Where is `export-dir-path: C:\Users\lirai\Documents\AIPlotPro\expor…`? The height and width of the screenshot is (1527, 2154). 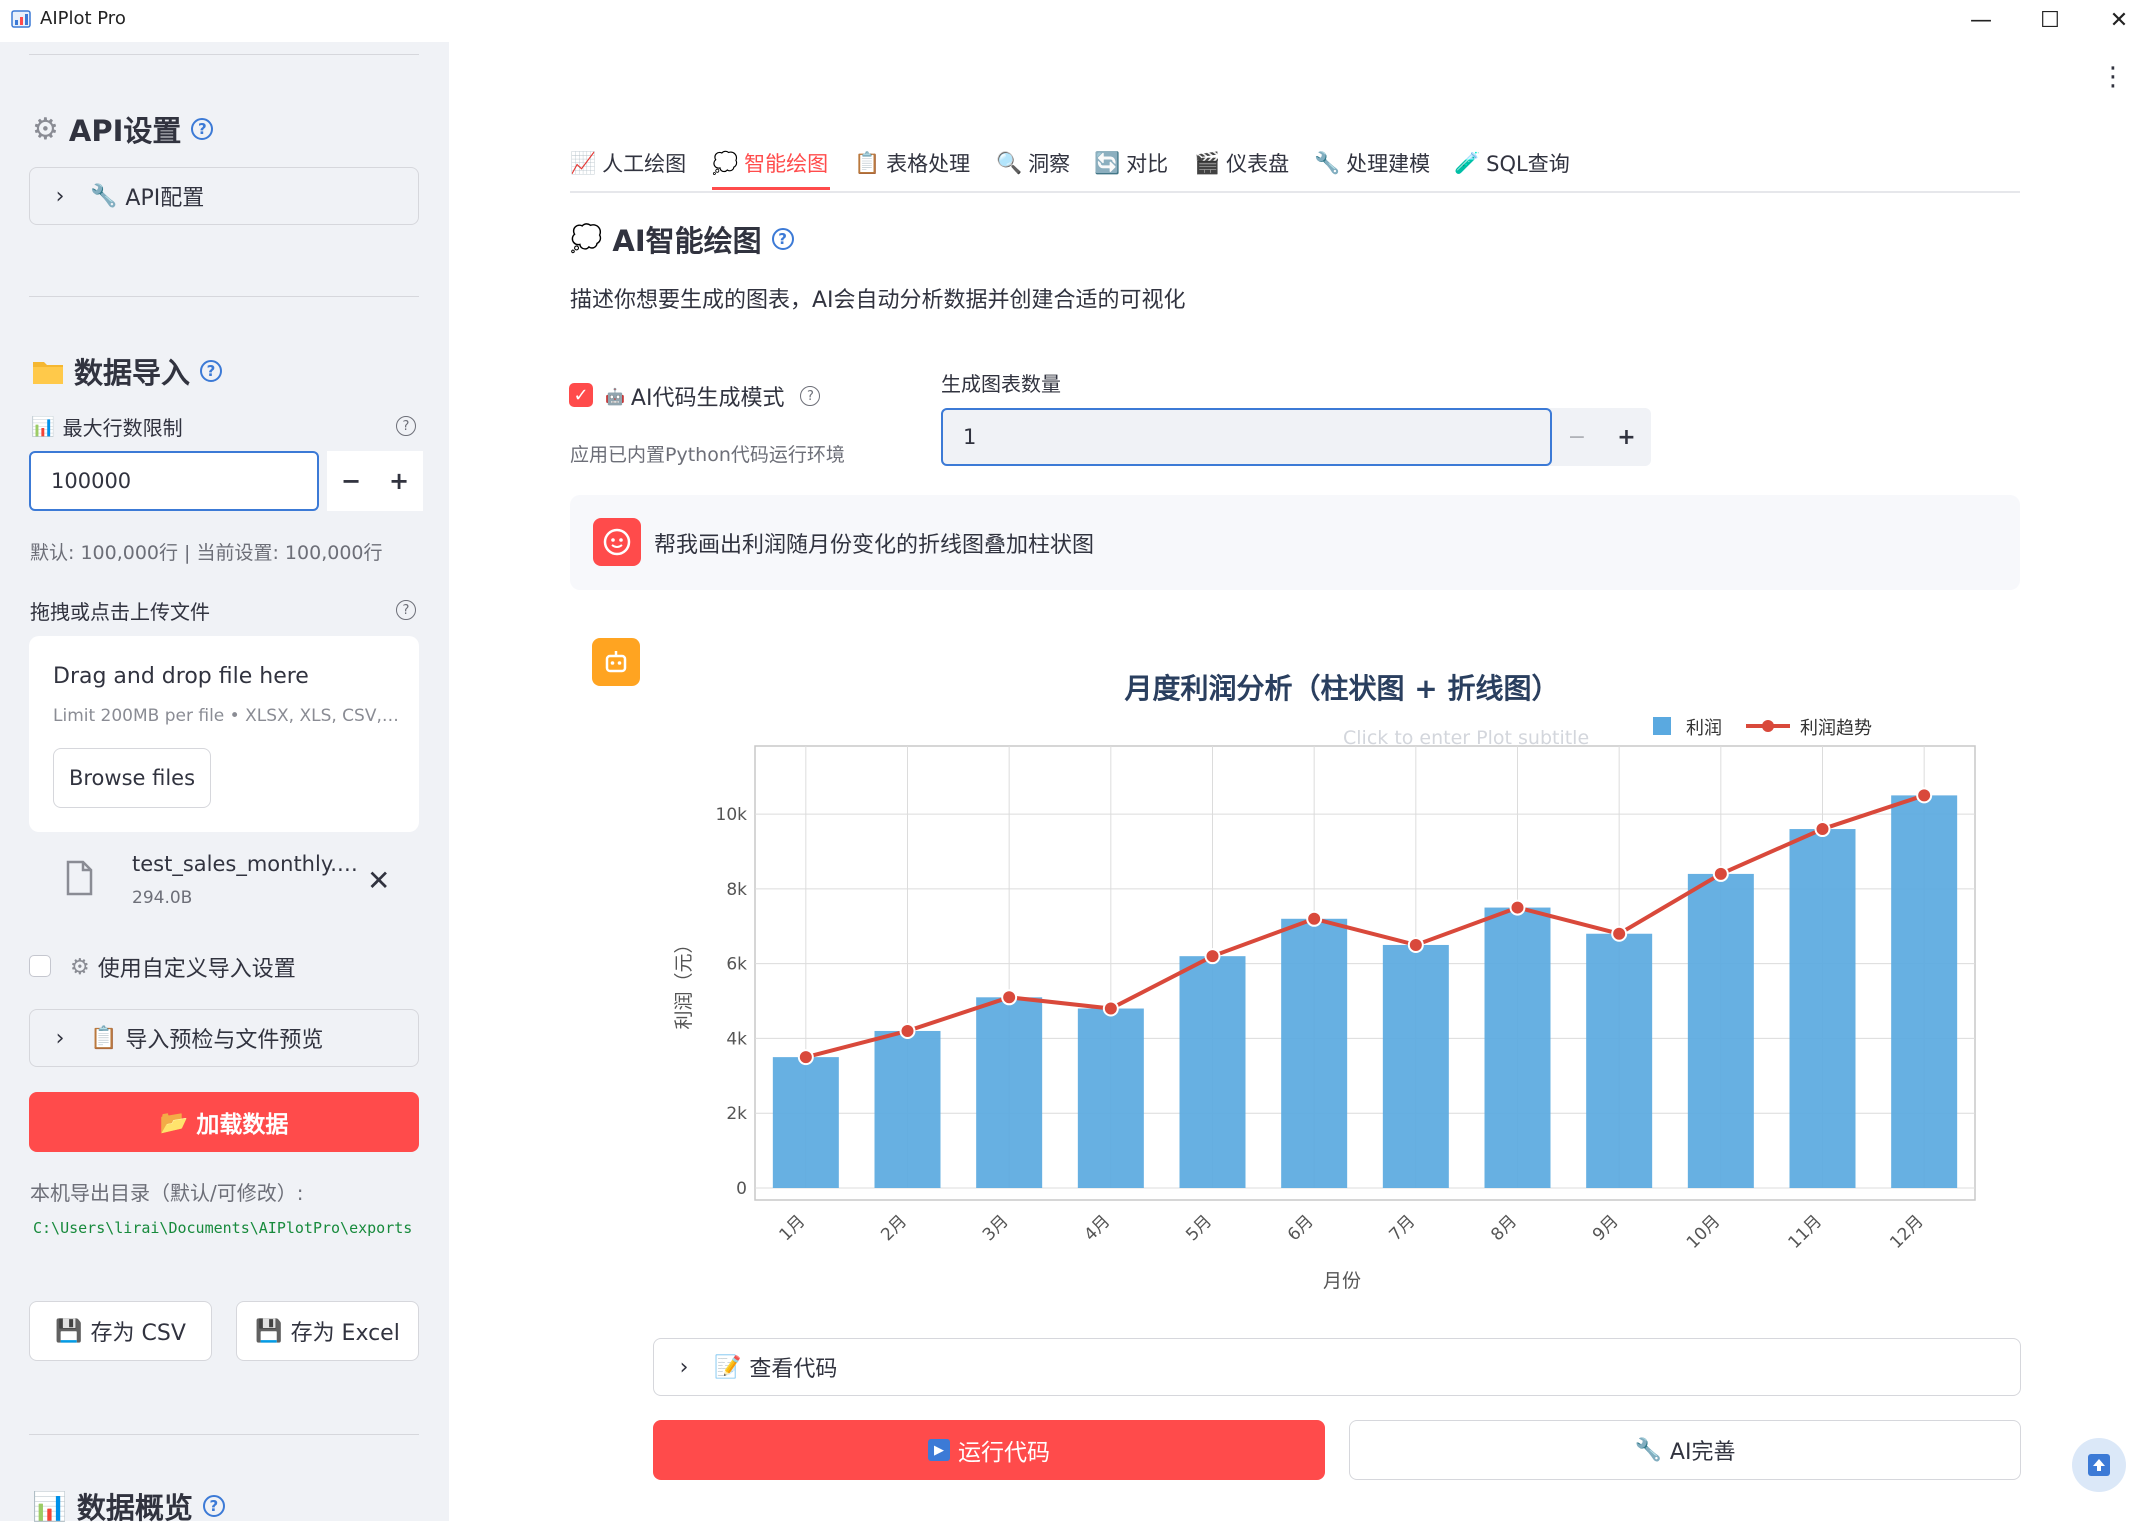
export-dir-path: C:\Users\lirai\Documents\AIPlotPro\expor… is located at coordinates (228, 1228).